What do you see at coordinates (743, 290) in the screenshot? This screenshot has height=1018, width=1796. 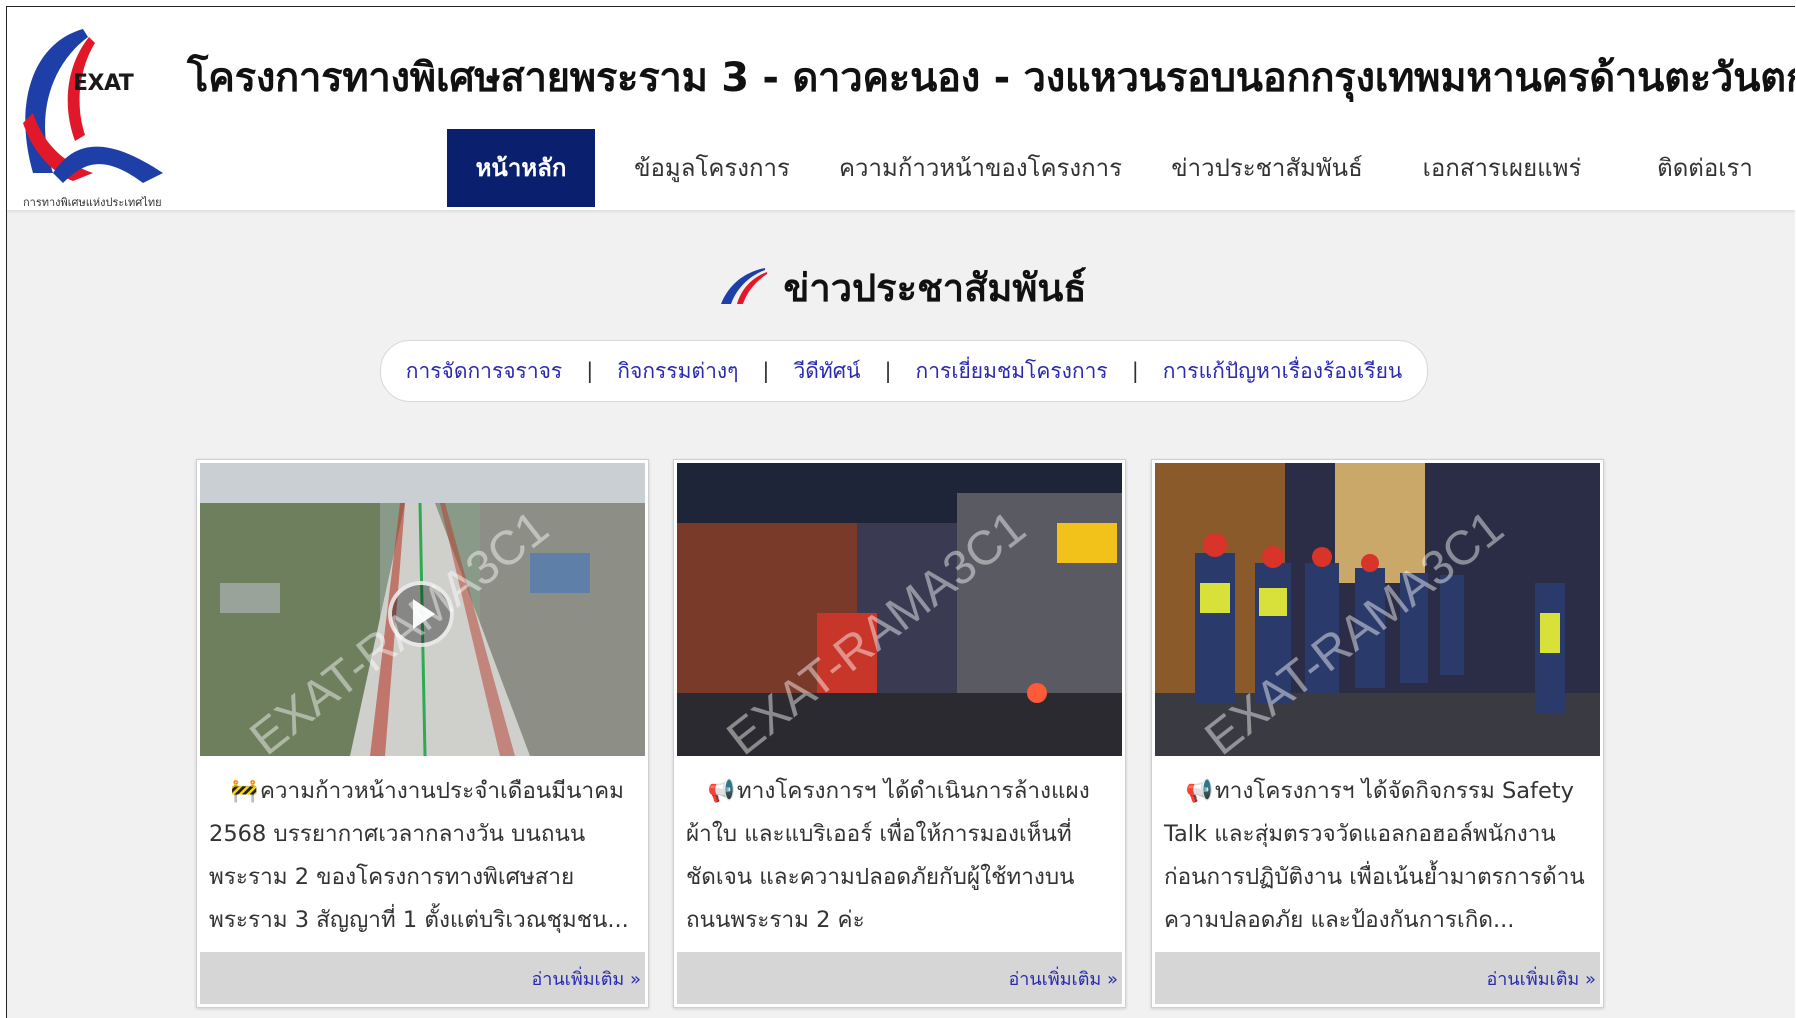 I see `swoosh-icon` at bounding box center [743, 290].